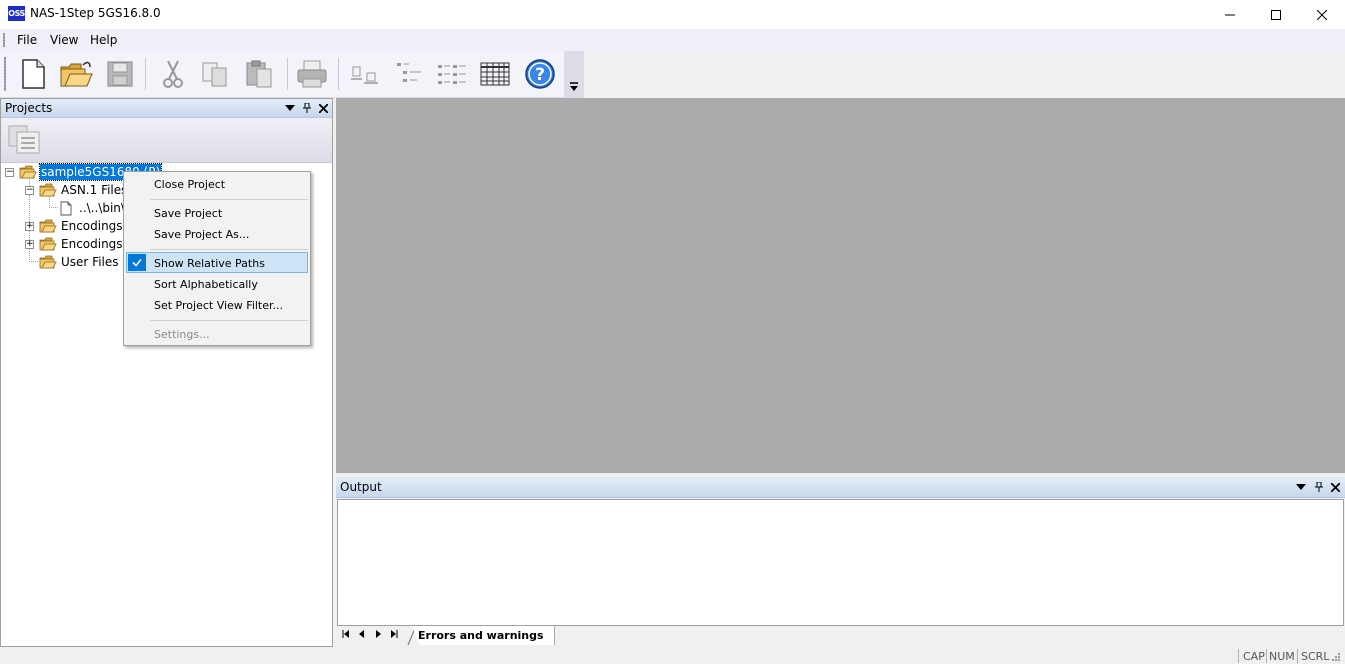 The height and width of the screenshot is (664, 1345). What do you see at coordinates (83, 190) in the screenshot?
I see `tree-item-asn-files: ASN.1 Files` at bounding box center [83, 190].